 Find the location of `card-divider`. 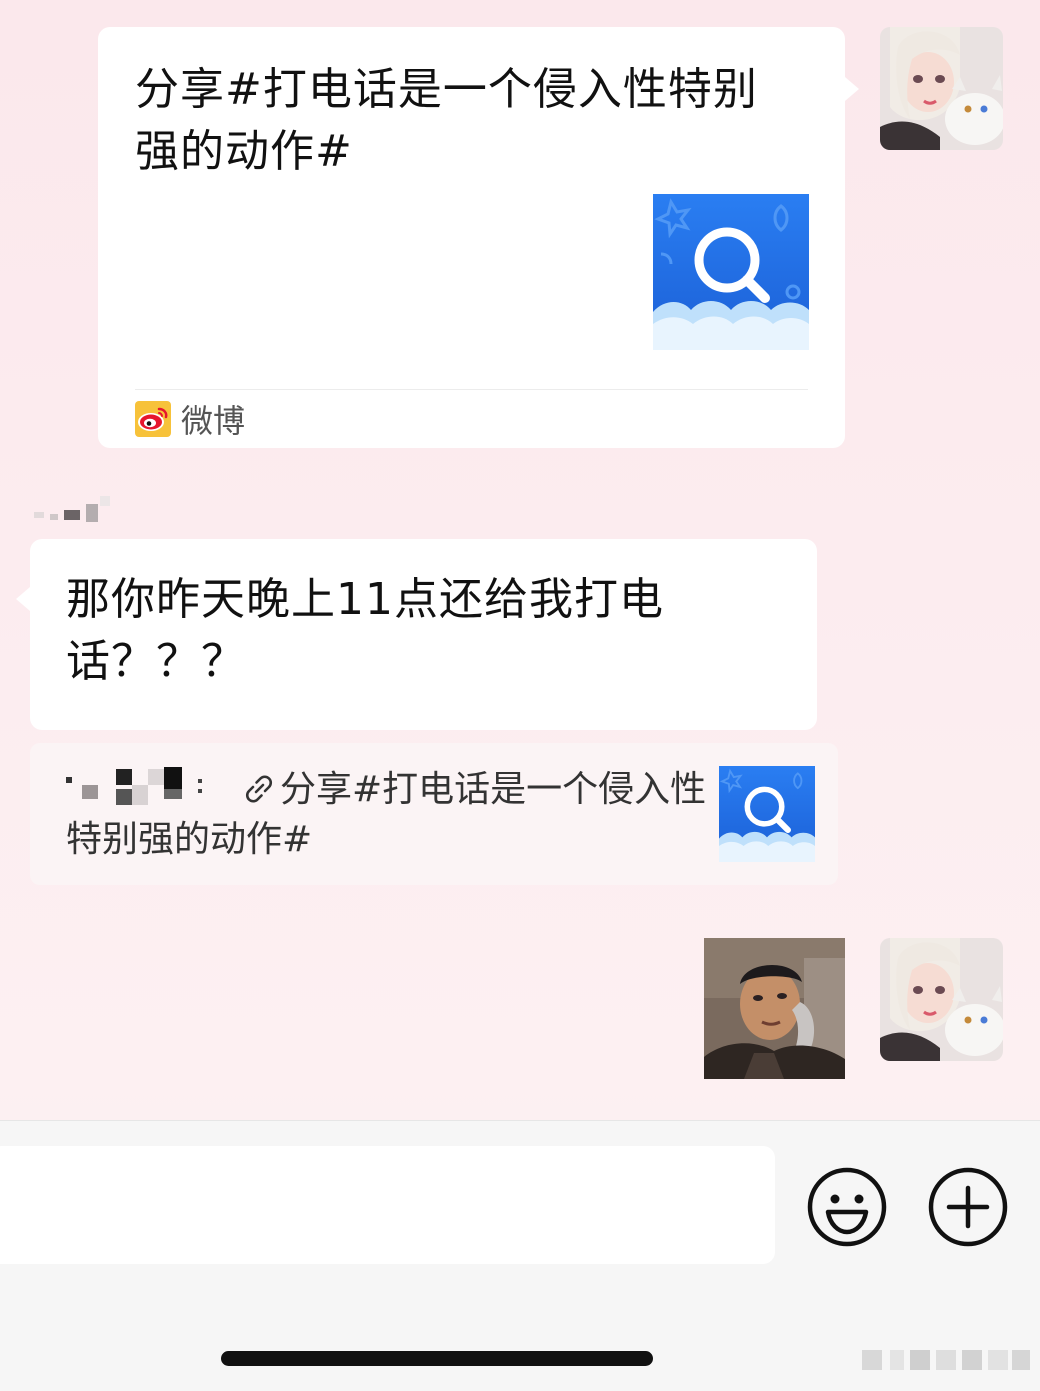

card-divider is located at coordinates (471, 389).